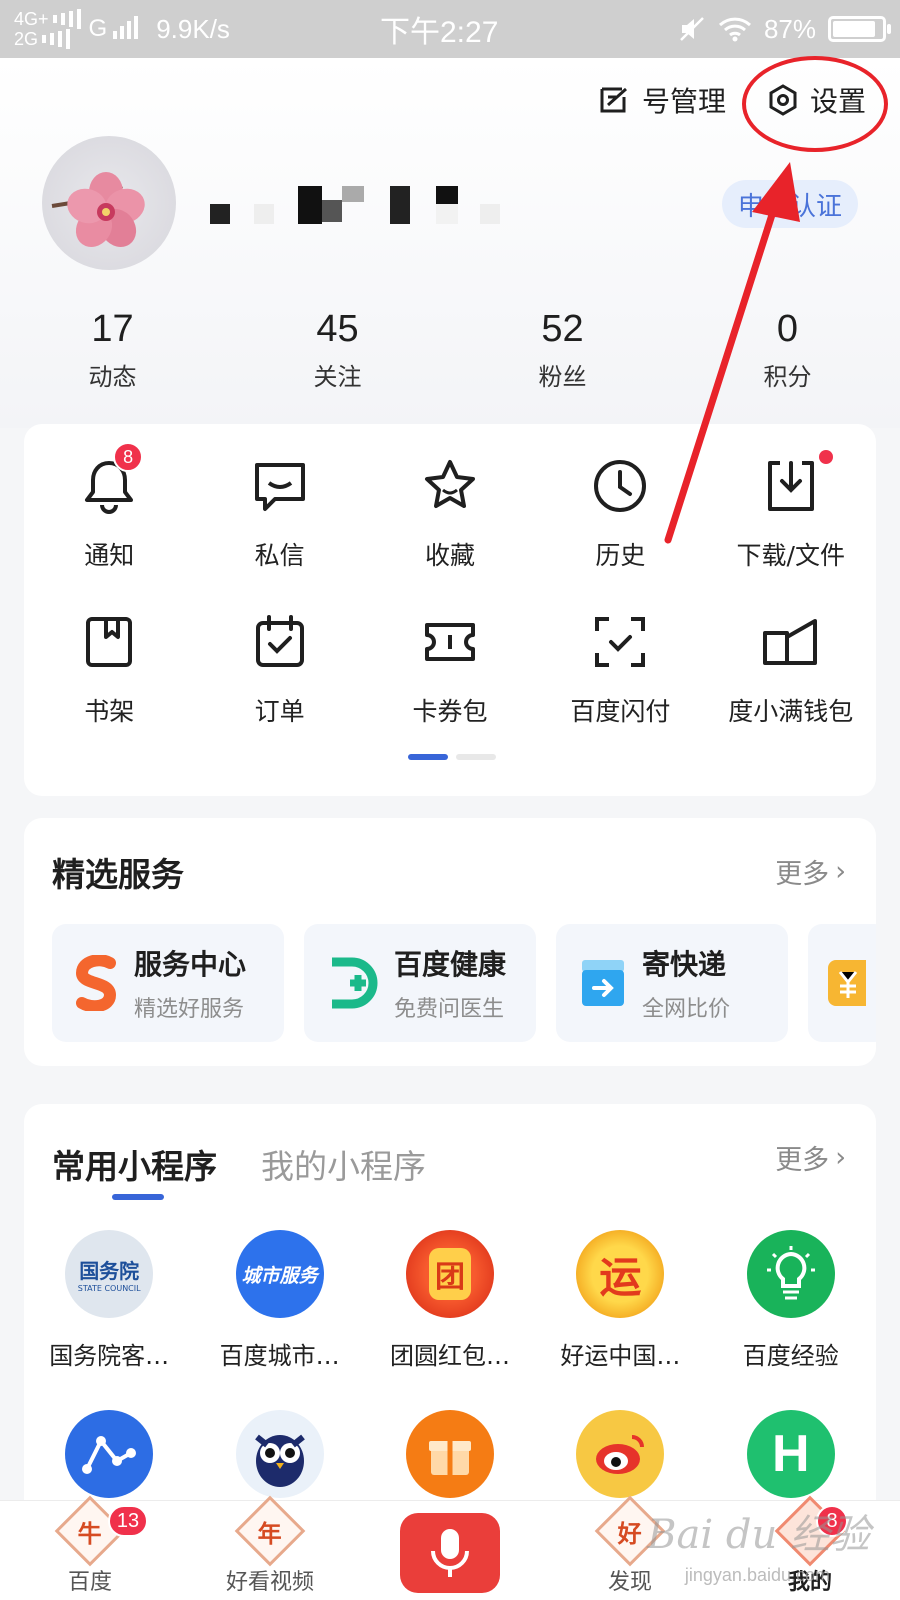 The image size is (900, 1600). What do you see at coordinates (89, 1582) in the screenshot?
I see `nav-label: 百度` at bounding box center [89, 1582].